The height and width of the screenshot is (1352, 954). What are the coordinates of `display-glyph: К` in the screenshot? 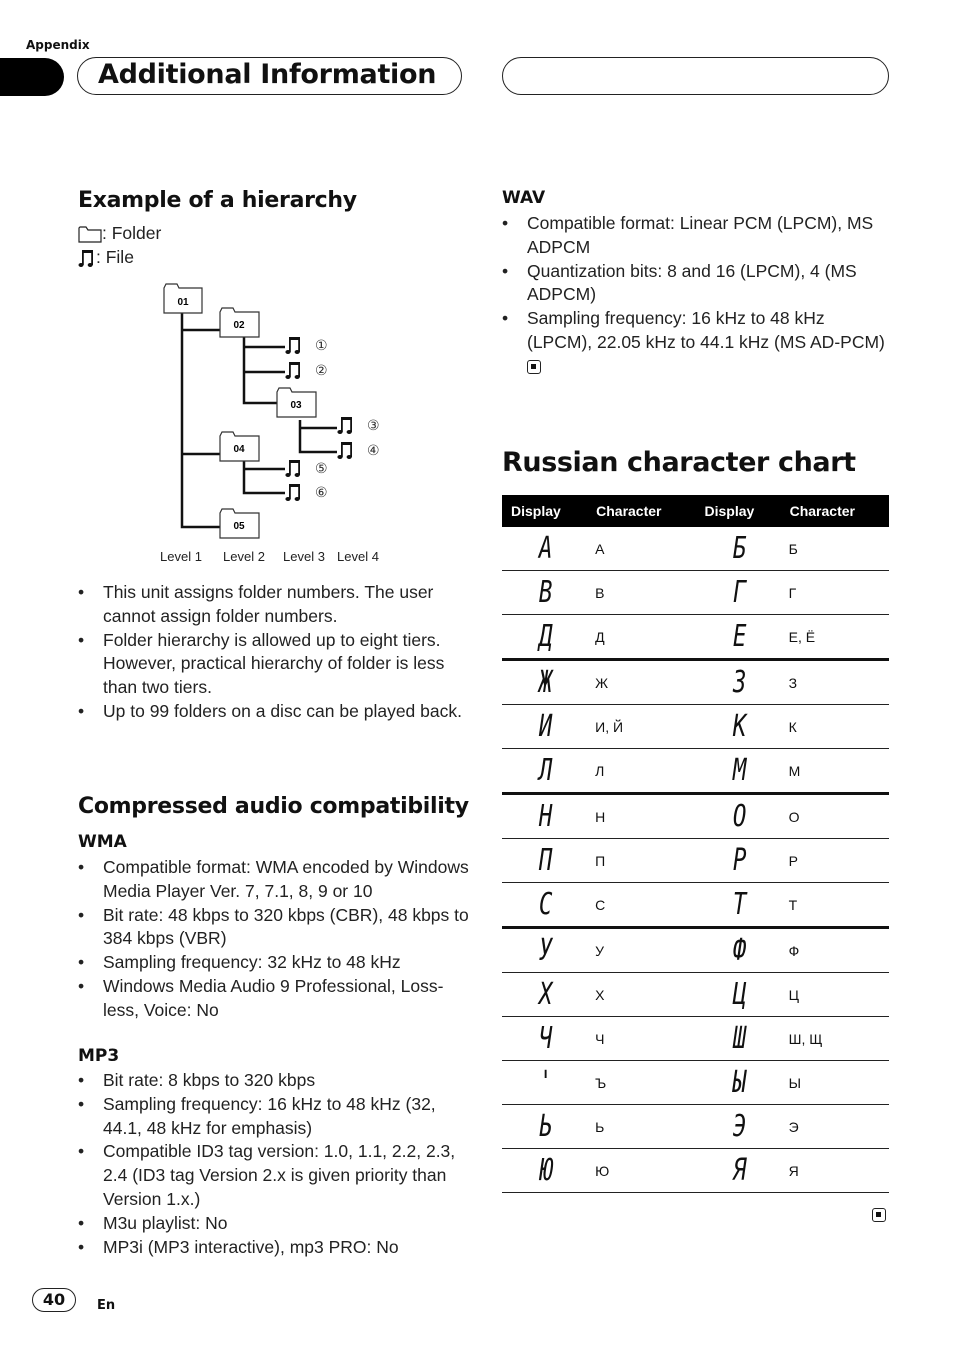 It's located at (739, 726).